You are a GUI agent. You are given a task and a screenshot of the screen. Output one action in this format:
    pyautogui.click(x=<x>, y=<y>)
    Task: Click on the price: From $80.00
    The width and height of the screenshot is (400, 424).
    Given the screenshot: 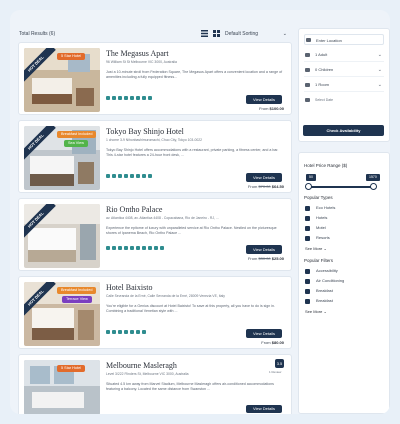 What is the action you would take?
    pyautogui.click(x=272, y=342)
    